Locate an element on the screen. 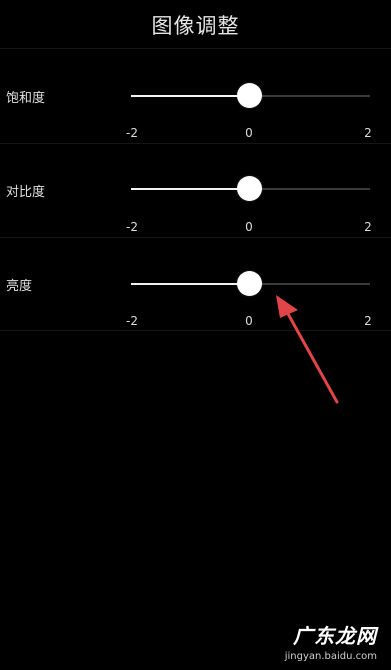 The width and height of the screenshot is (391, 670). annotation-arrow-icon is located at coordinates (307, 349).